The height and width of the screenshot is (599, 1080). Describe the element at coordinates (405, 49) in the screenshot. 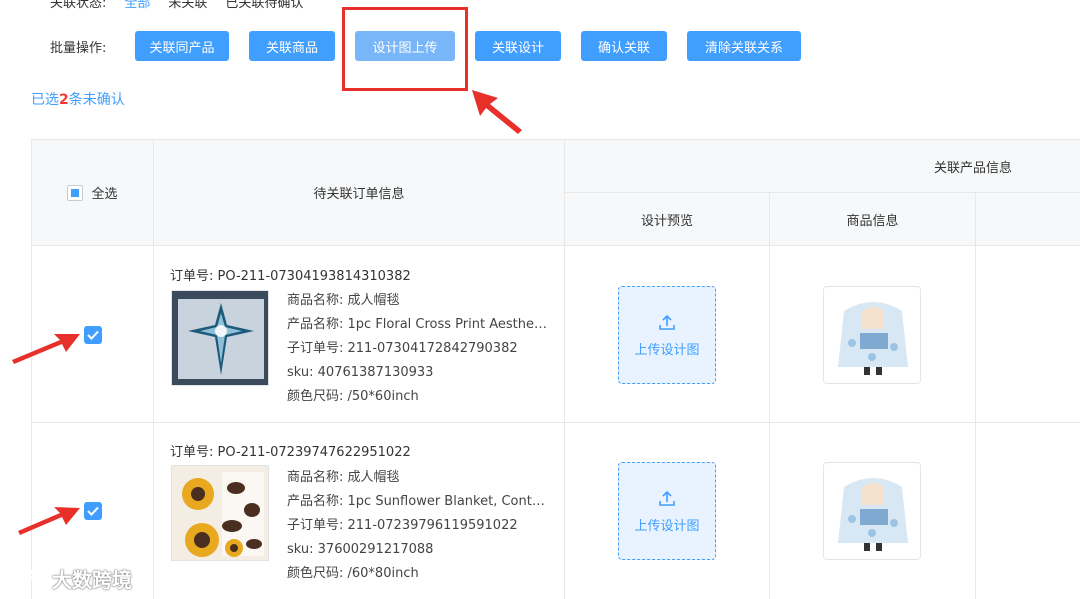

I see `annotation-highlight-box` at that location.